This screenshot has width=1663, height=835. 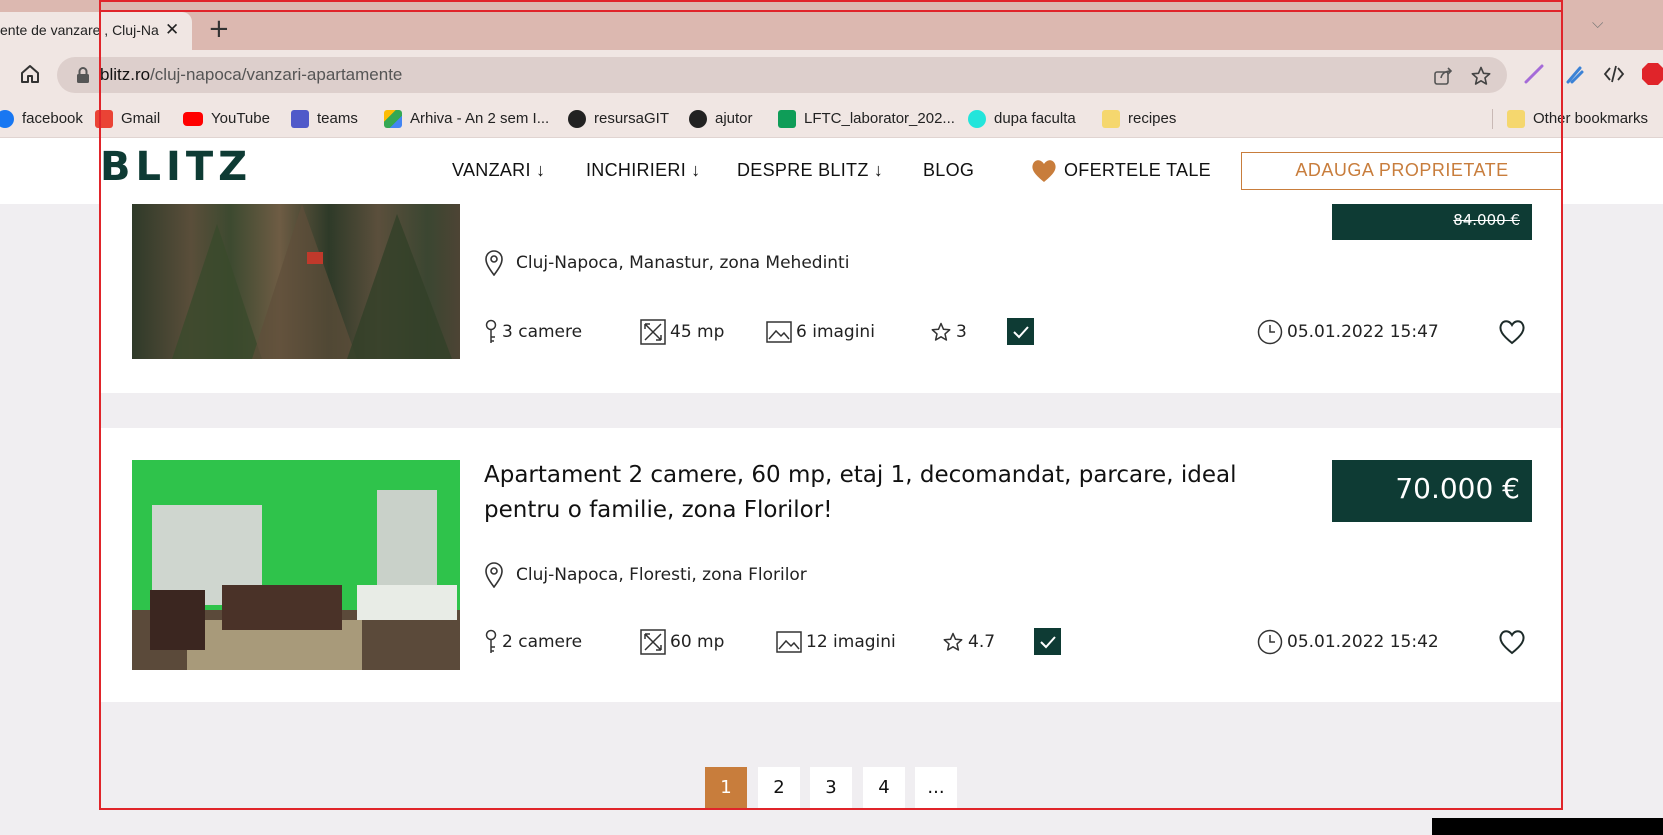 What do you see at coordinates (1443, 76) in the screenshot?
I see `share-icon` at bounding box center [1443, 76].